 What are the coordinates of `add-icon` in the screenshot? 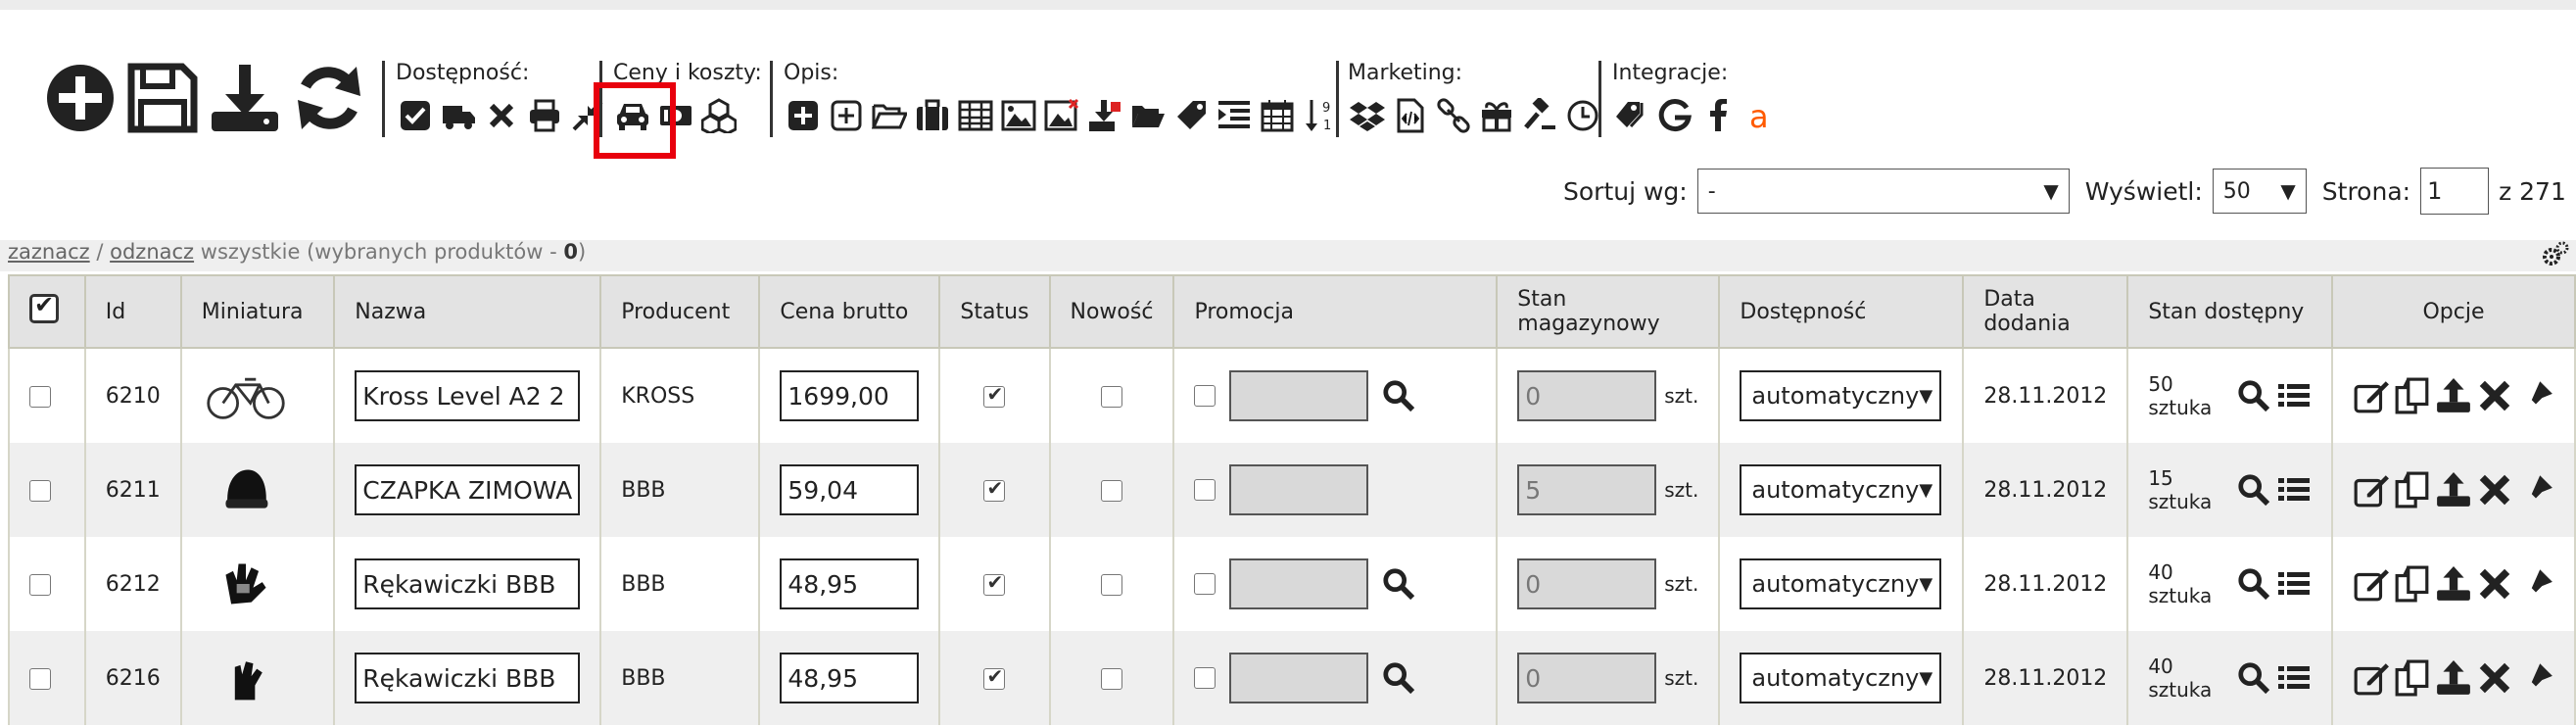 It's located at (81, 98).